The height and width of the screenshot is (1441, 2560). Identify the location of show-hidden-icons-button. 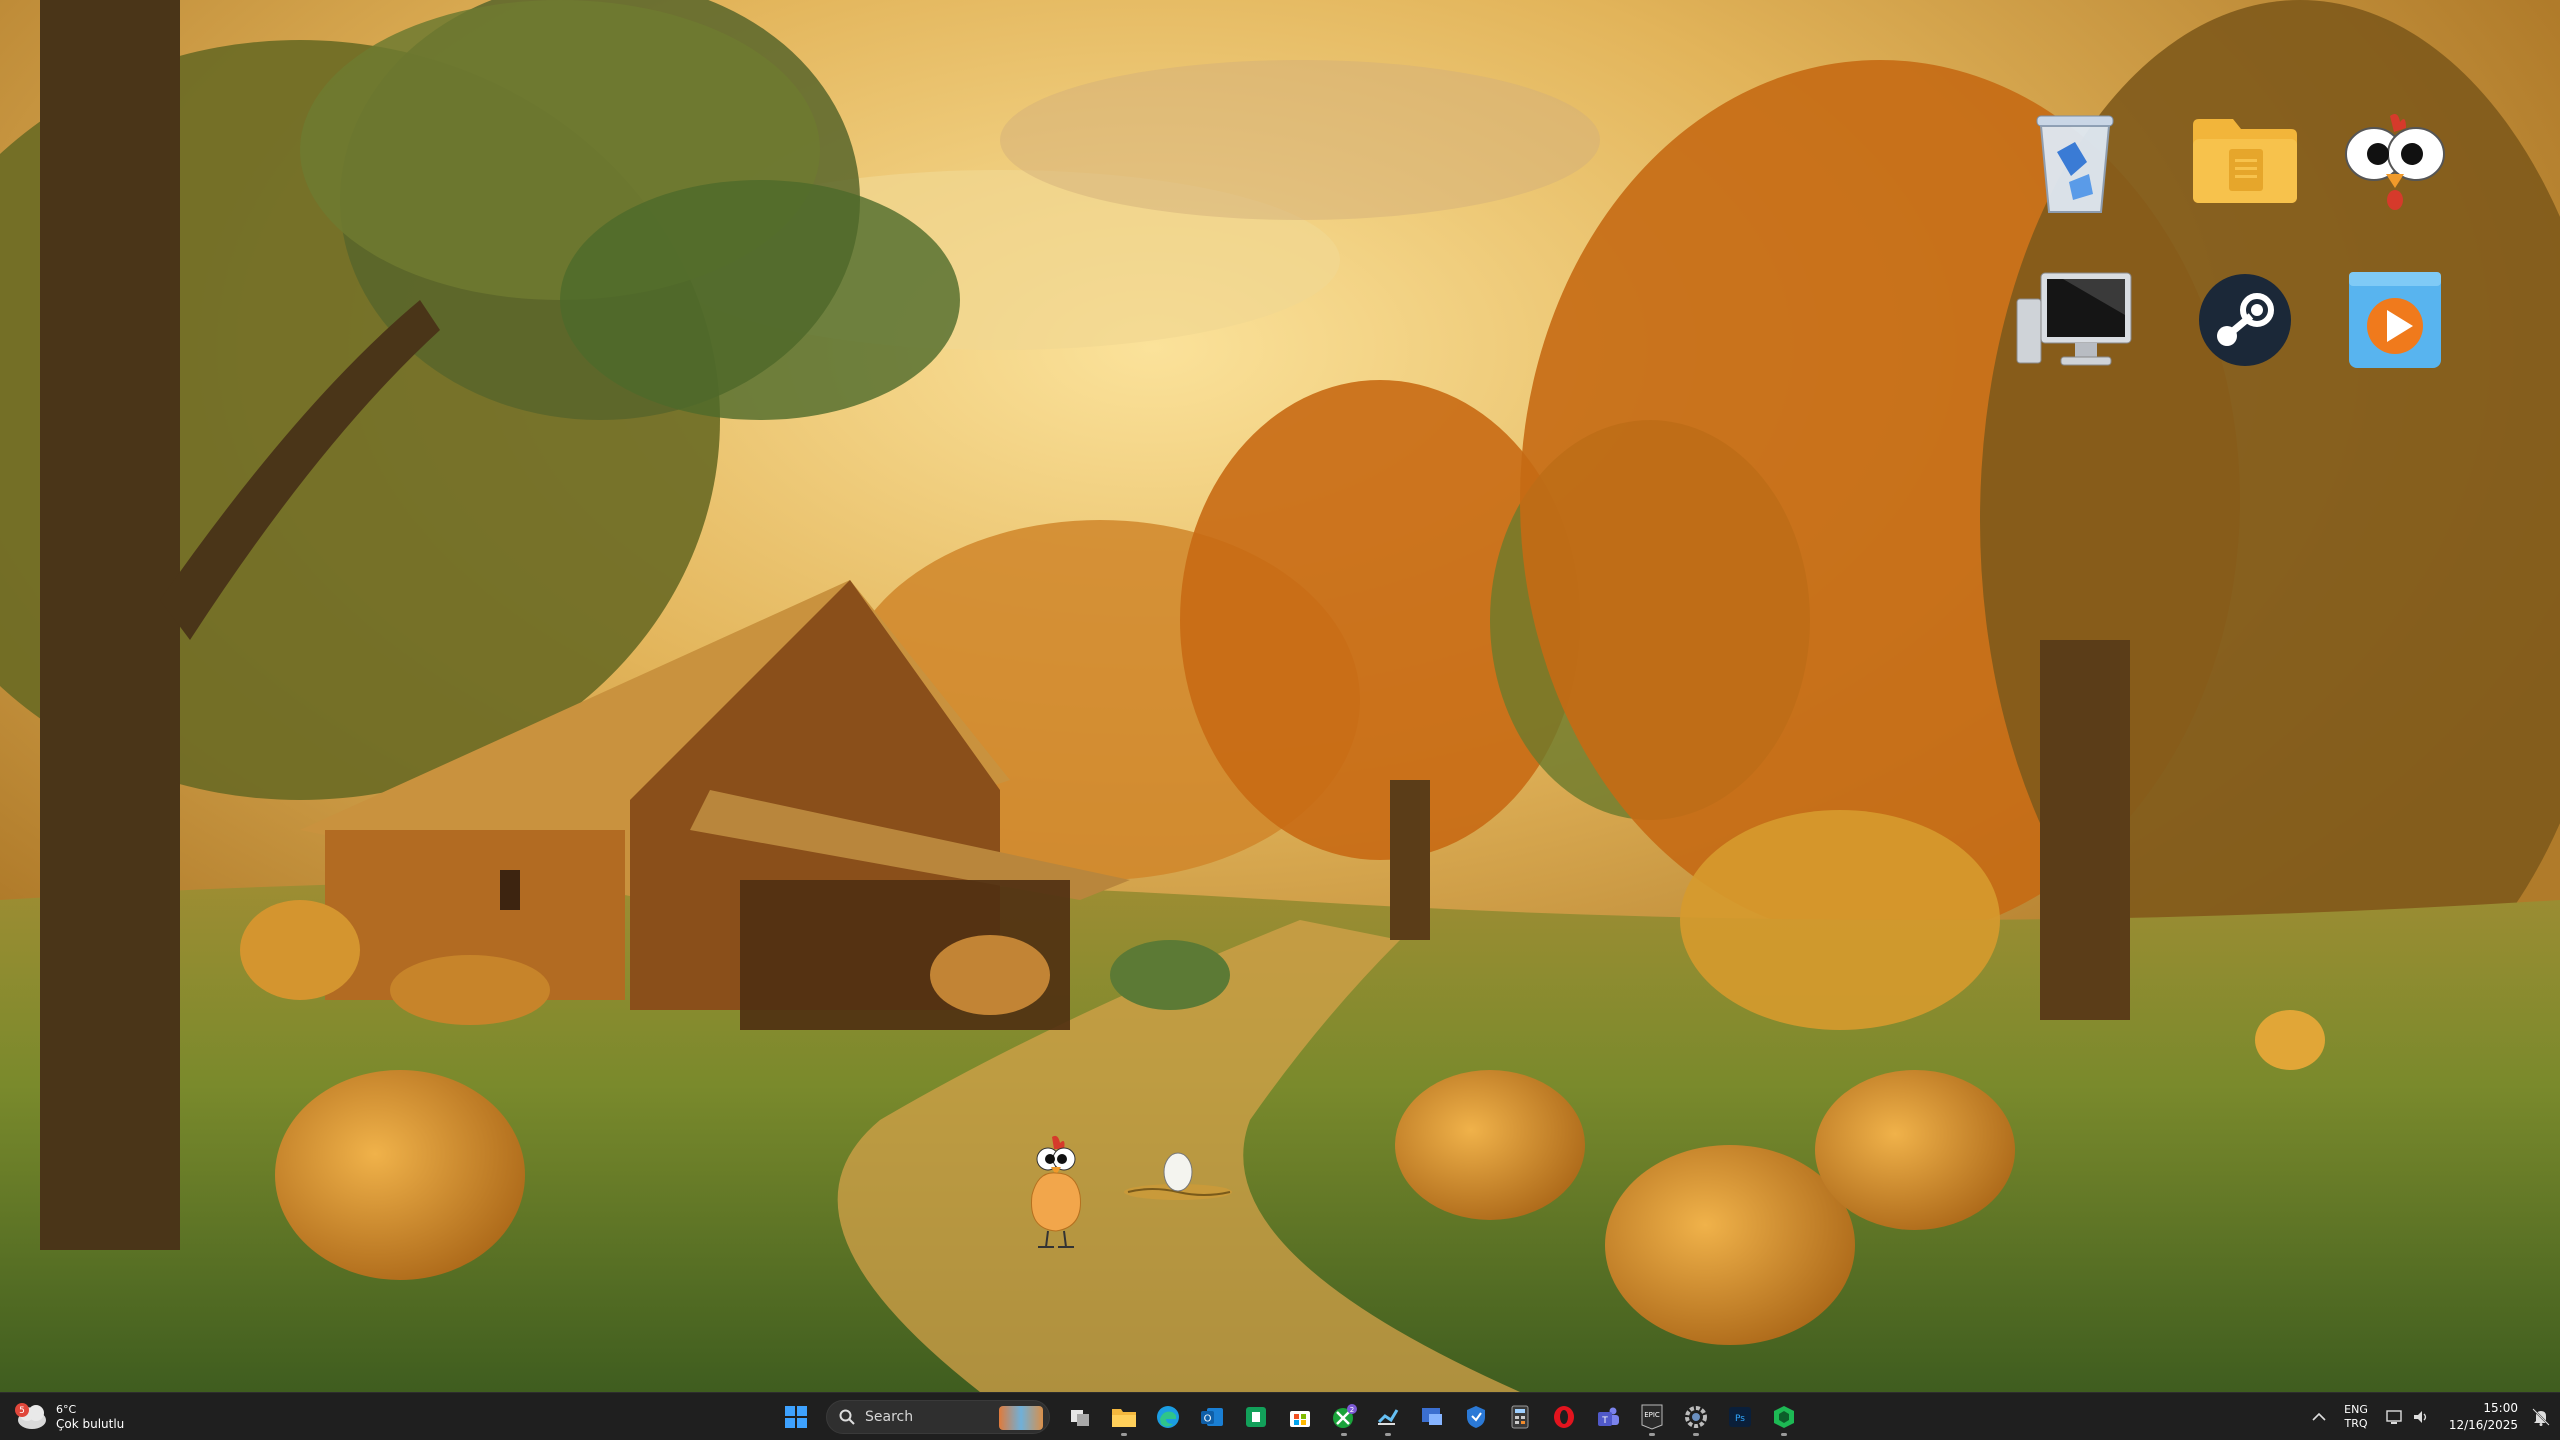
(2319, 1417).